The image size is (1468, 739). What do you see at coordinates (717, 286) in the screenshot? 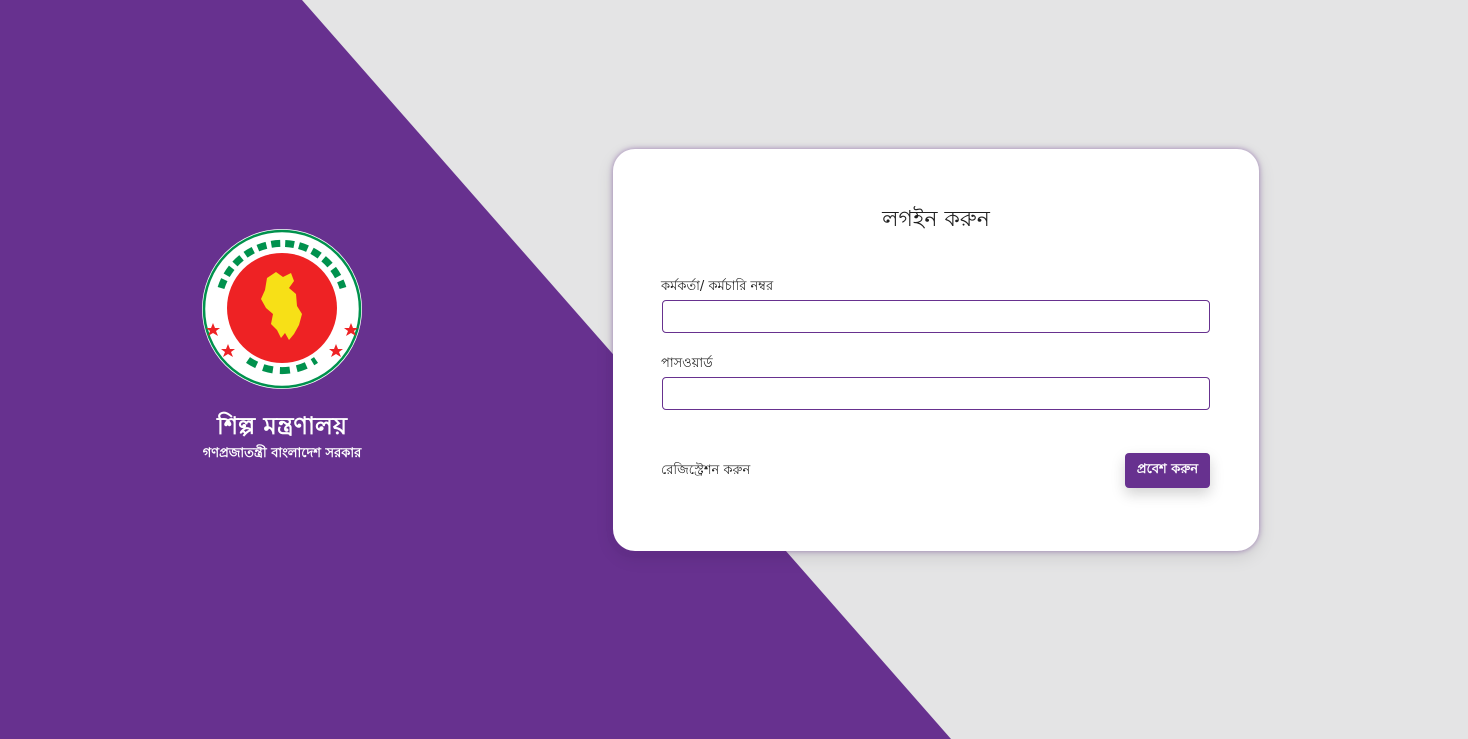
I see `employee-id-label: কর্মকর্তা/ কর্মচারি নম্বর` at bounding box center [717, 286].